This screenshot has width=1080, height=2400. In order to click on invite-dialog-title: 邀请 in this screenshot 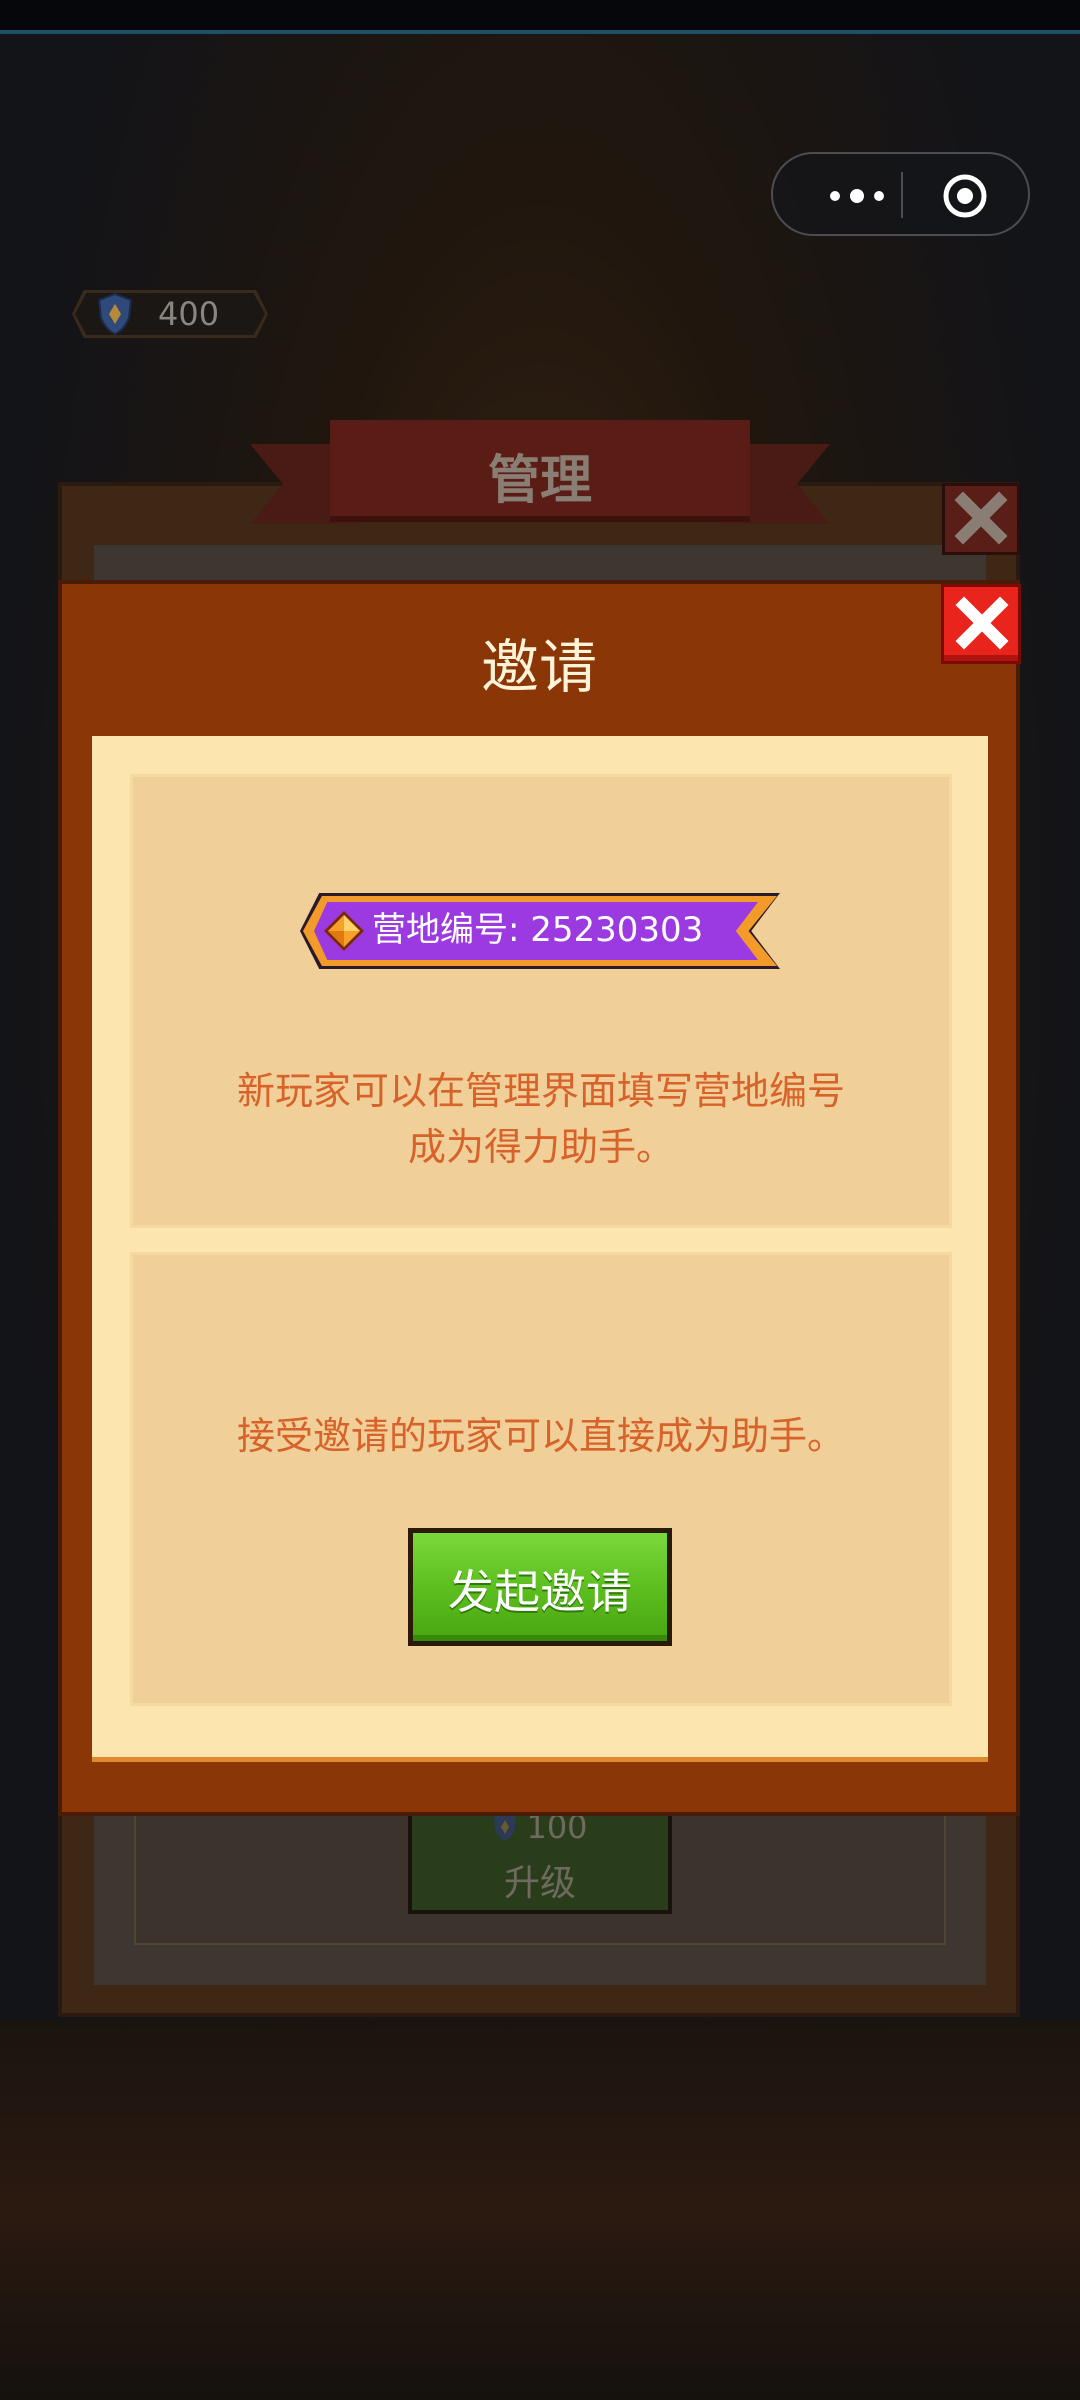, I will do `click(538, 667)`.